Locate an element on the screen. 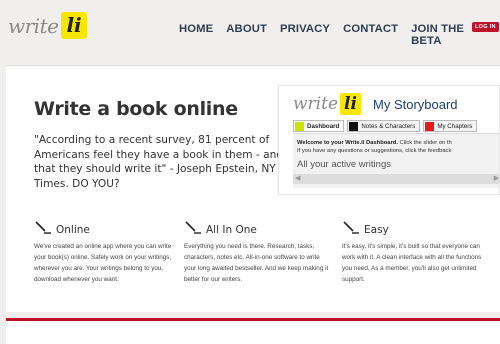  preview-welcome-rest: Click the slider on th is located at coordinates (424, 143).